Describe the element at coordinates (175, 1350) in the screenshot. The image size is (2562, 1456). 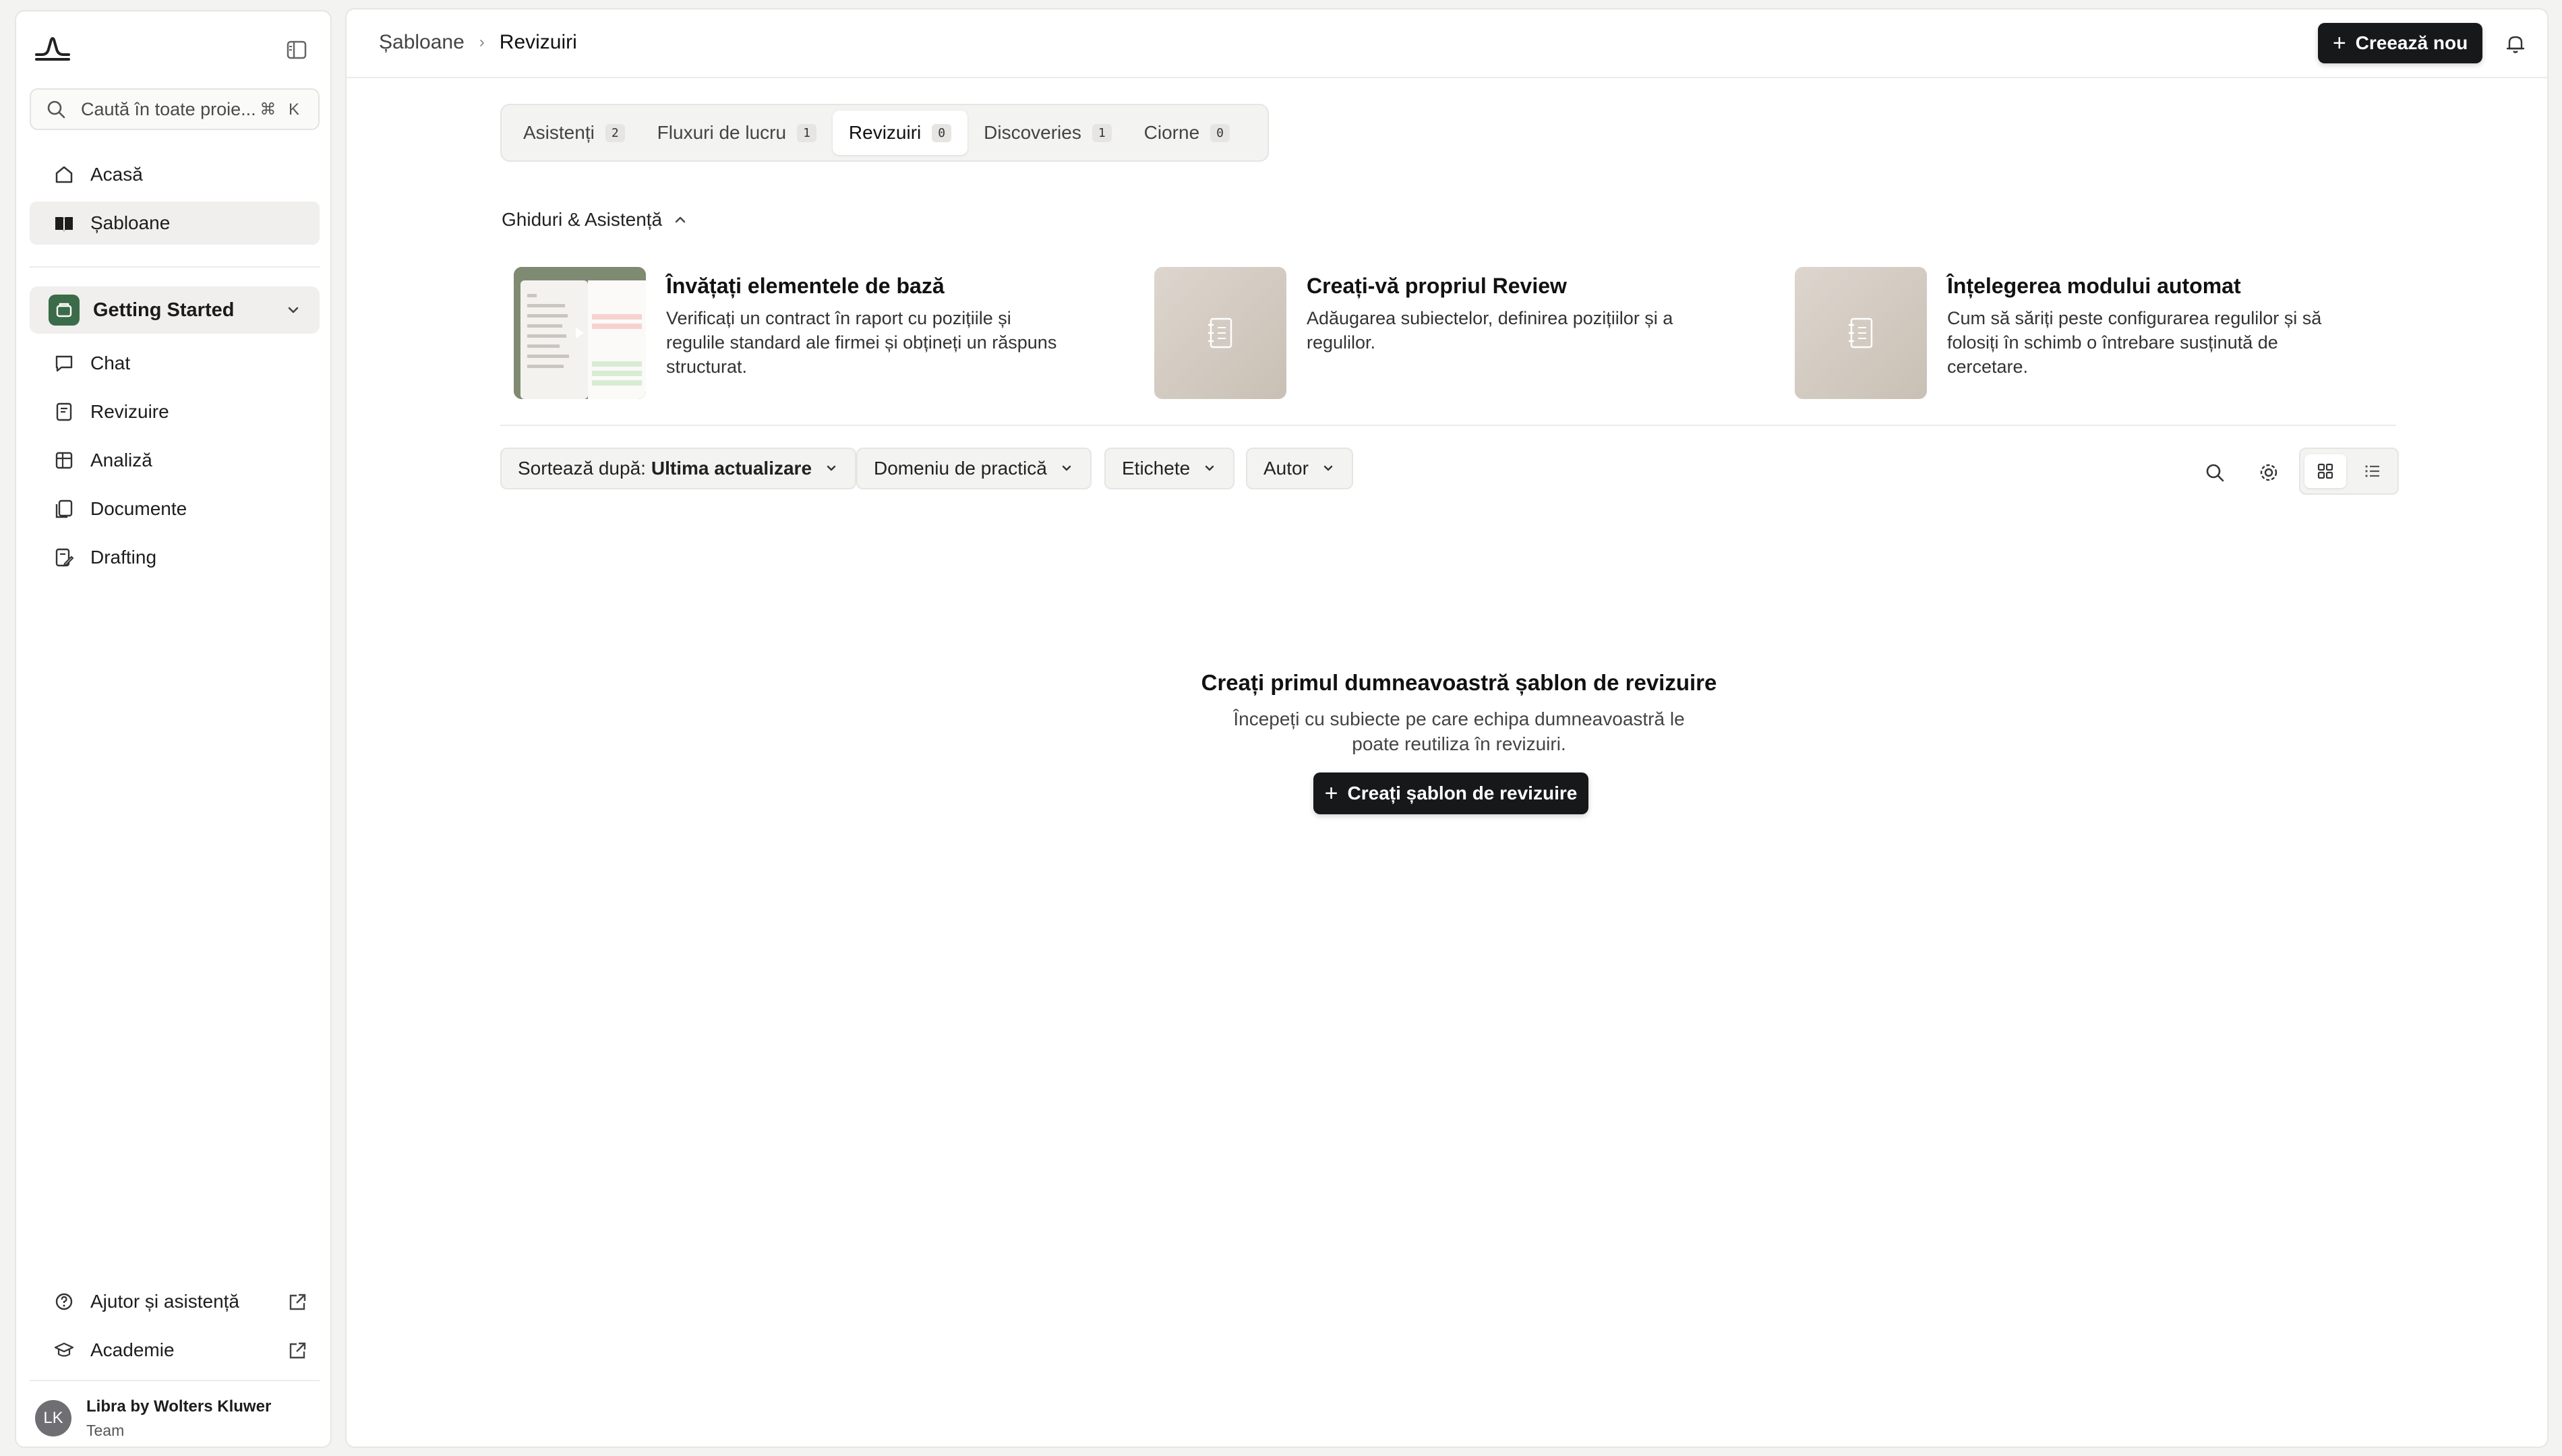
I see `nav-item-academy: Academie` at that location.